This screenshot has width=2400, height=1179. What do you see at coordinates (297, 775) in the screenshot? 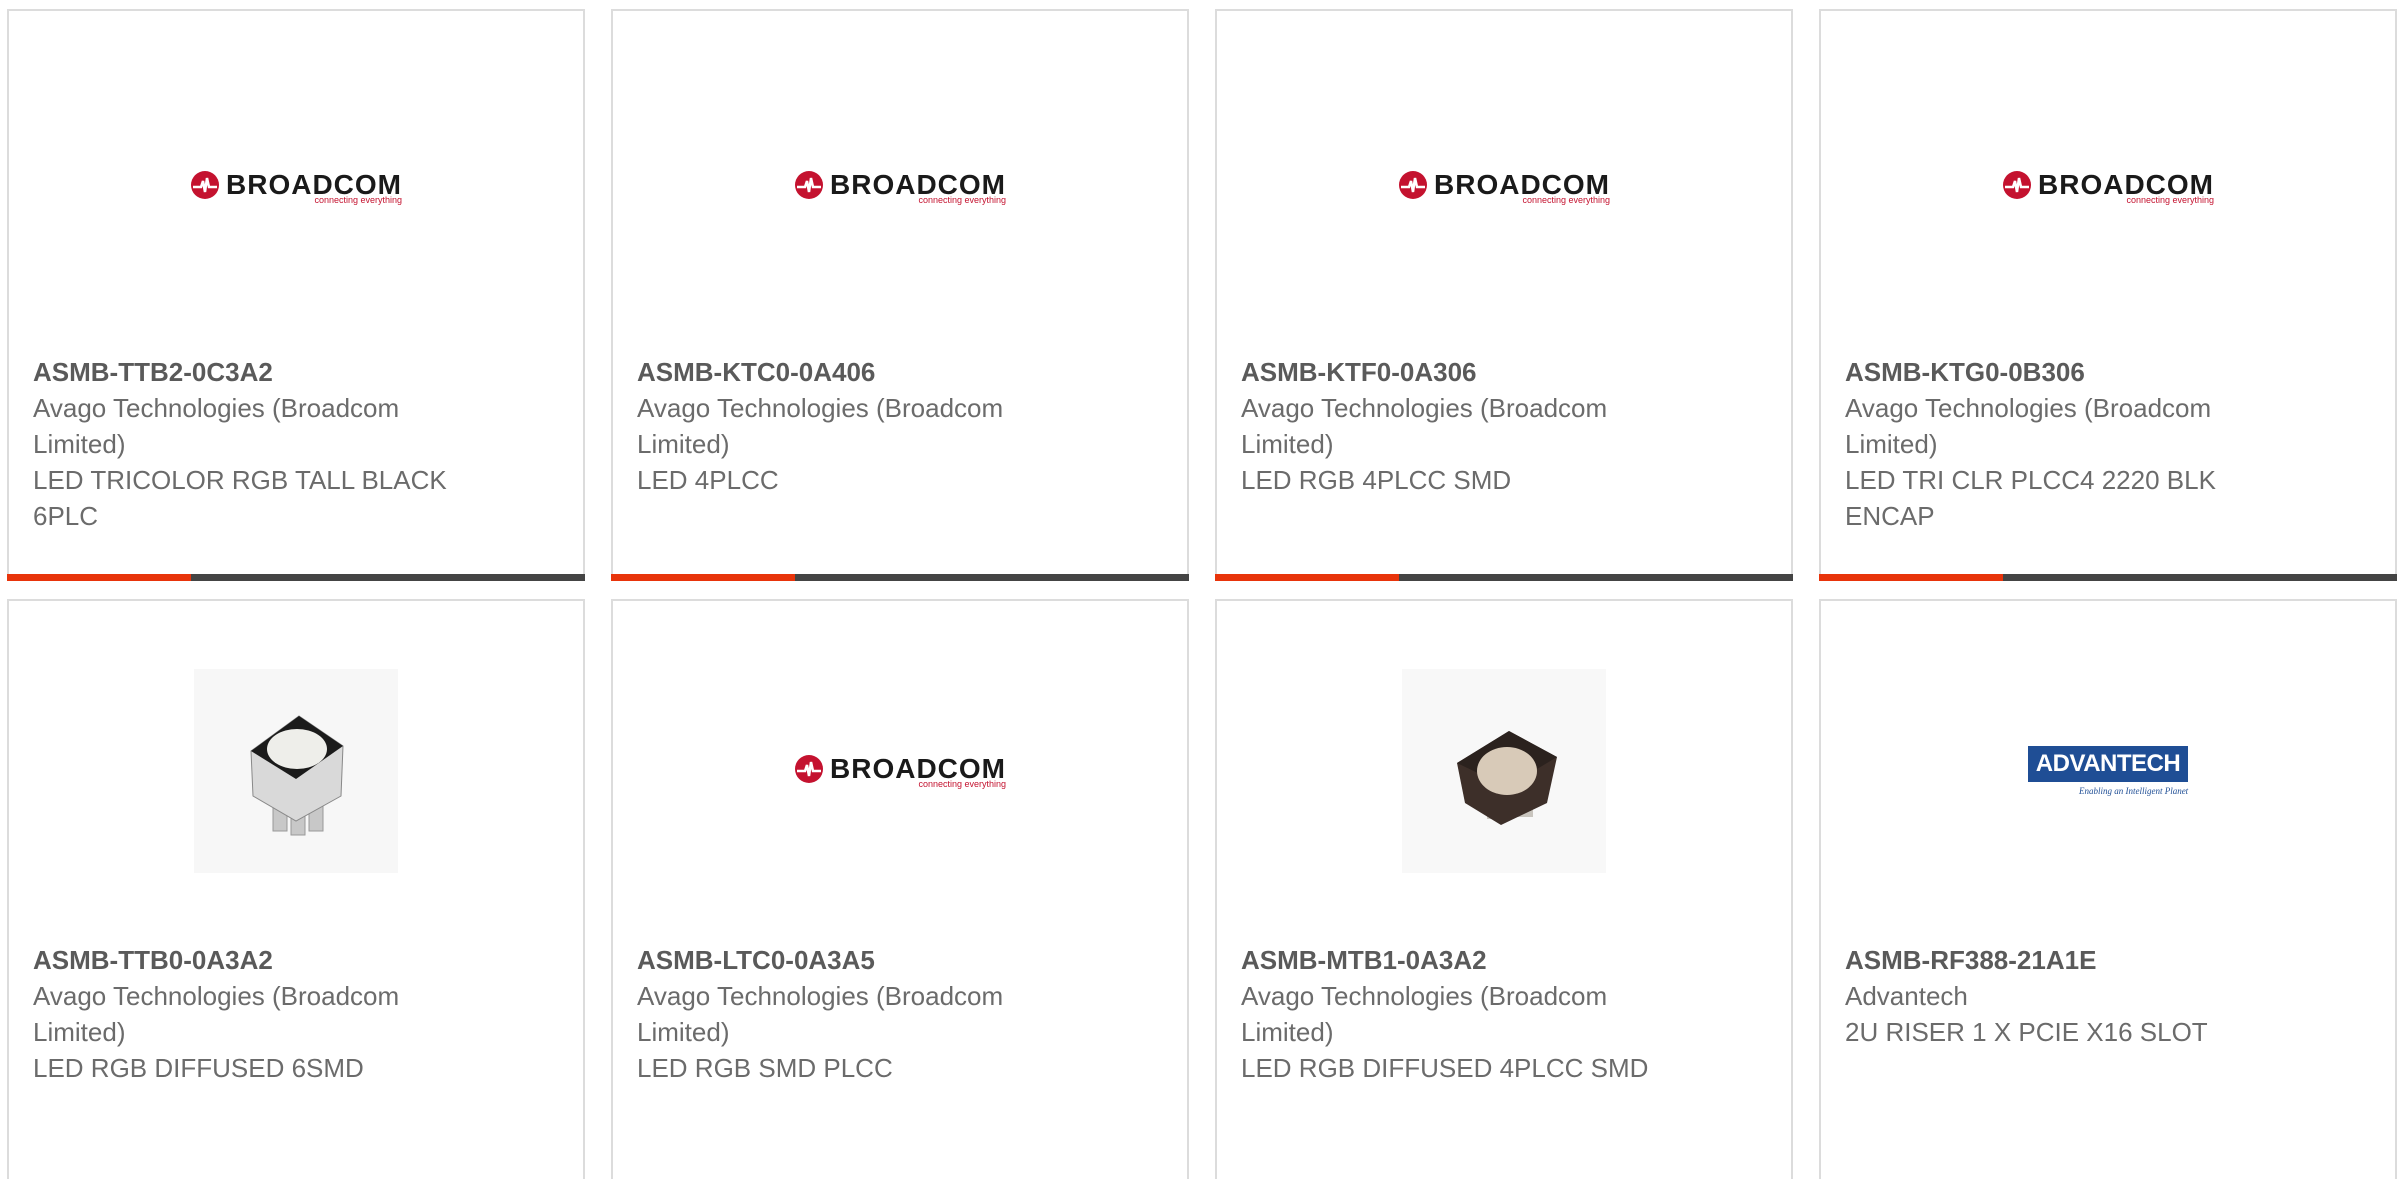
I see `led-6smd-photo` at bounding box center [297, 775].